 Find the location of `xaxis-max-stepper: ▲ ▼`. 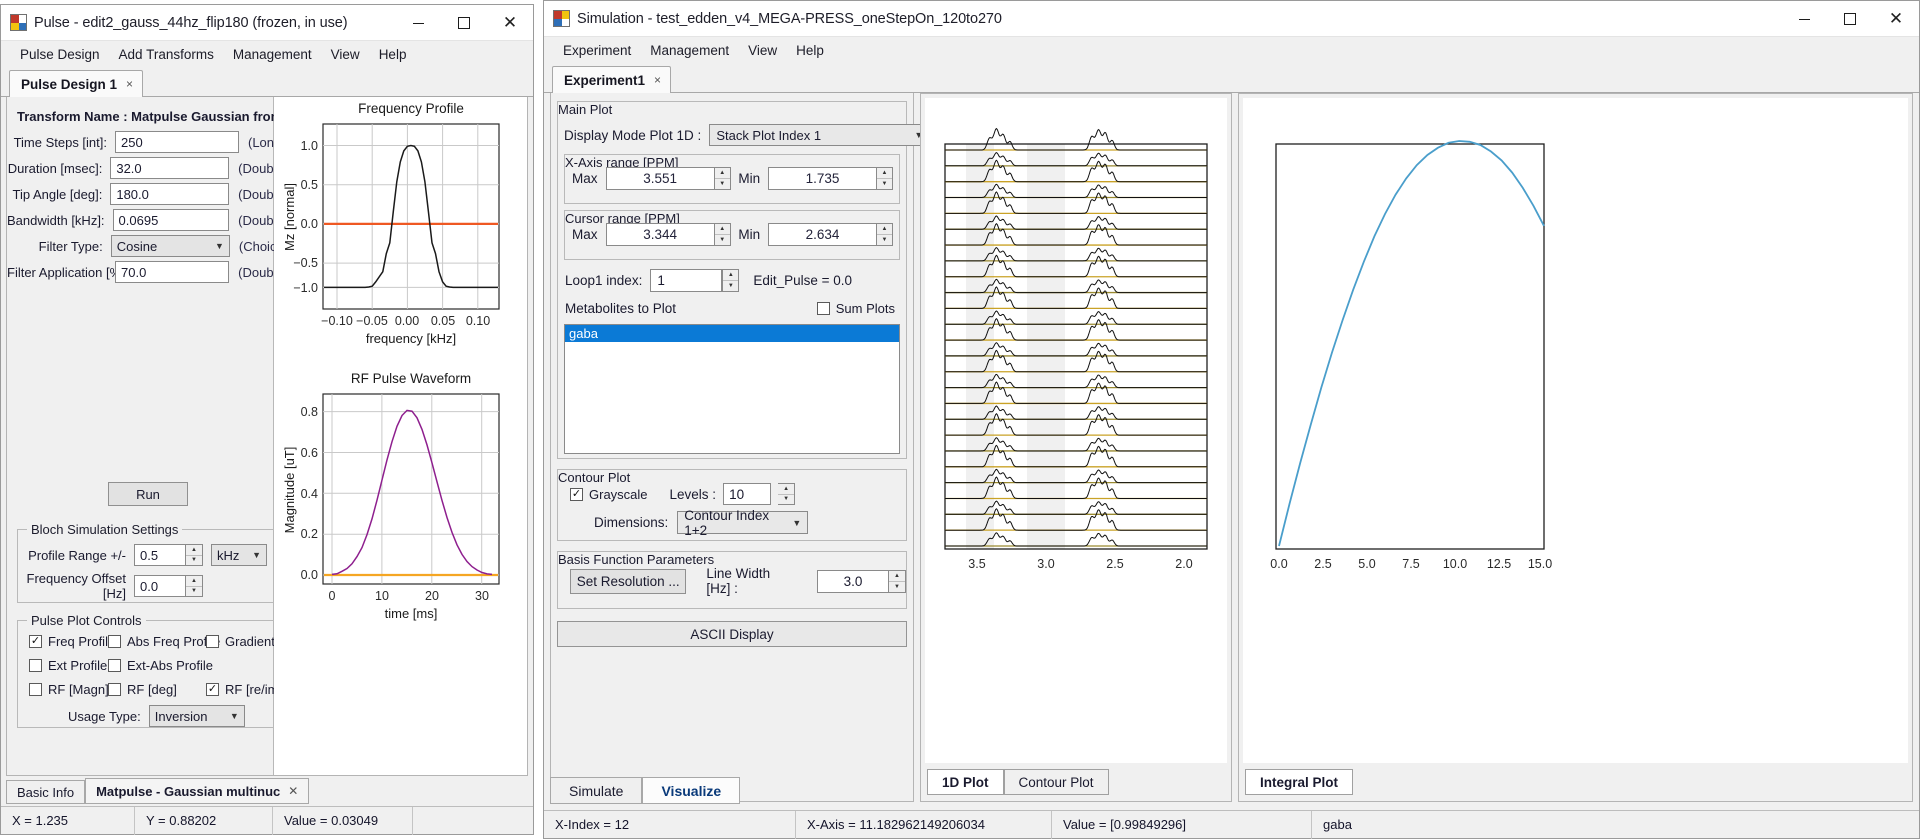

xaxis-max-stepper: ▲ ▼ is located at coordinates (722, 178).